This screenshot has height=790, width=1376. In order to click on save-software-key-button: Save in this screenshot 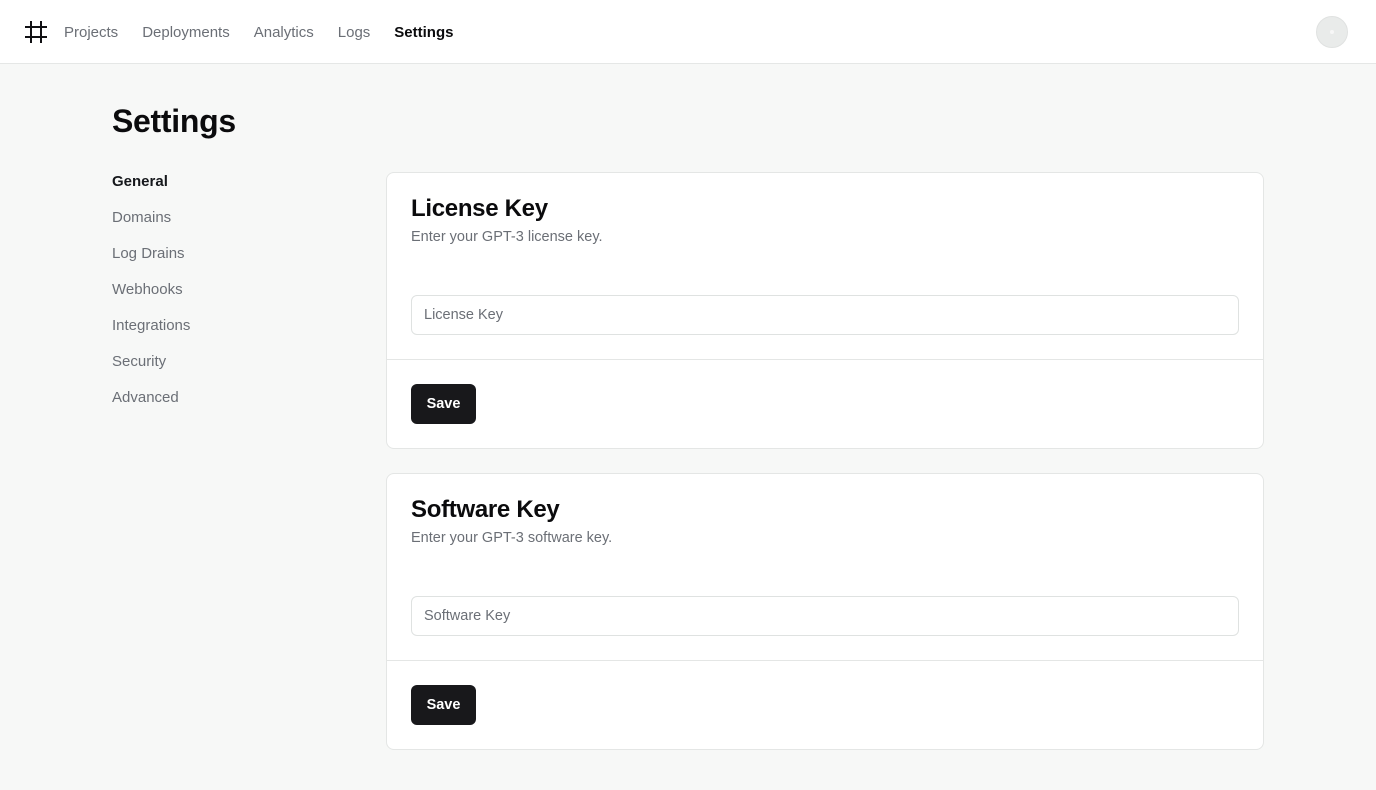, I will do `click(443, 705)`.